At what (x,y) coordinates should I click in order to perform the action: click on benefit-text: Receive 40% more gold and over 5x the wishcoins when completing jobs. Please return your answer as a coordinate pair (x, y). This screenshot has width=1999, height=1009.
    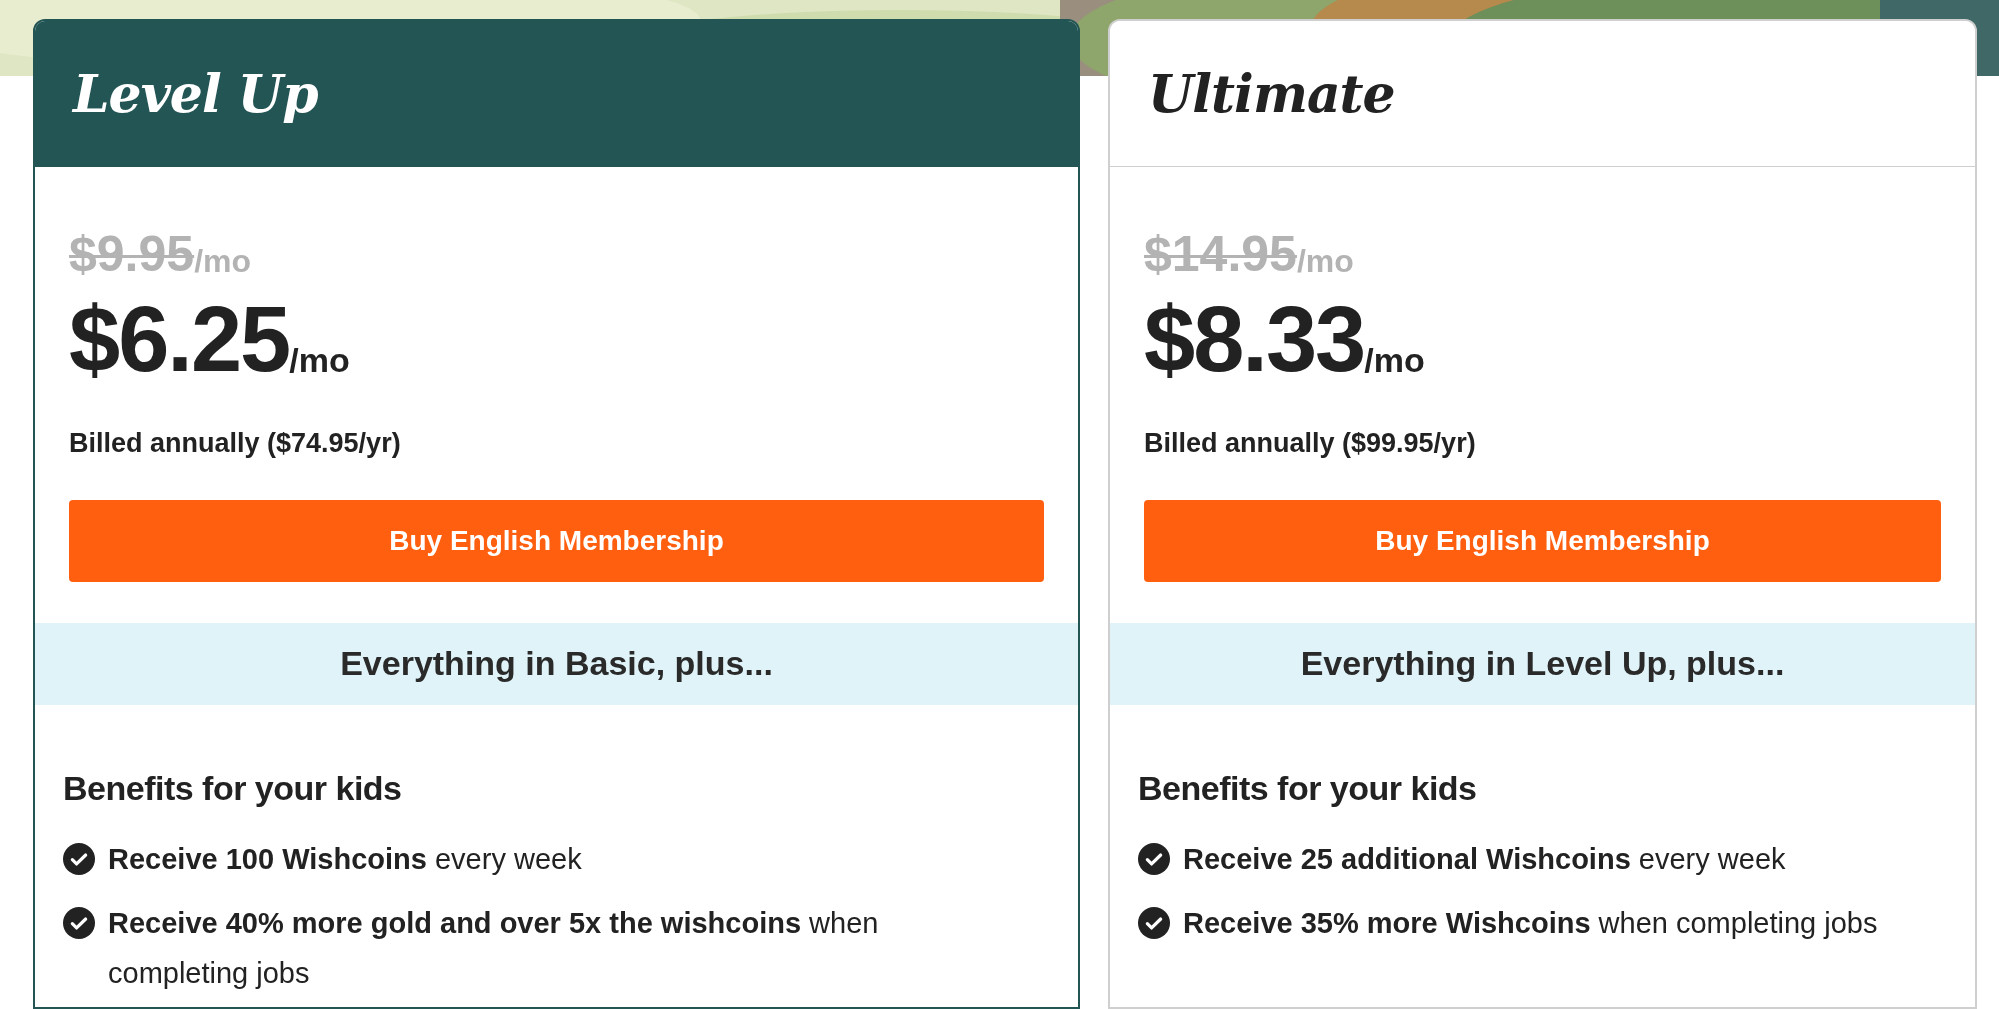
    Looking at the image, I should click on (494, 948).